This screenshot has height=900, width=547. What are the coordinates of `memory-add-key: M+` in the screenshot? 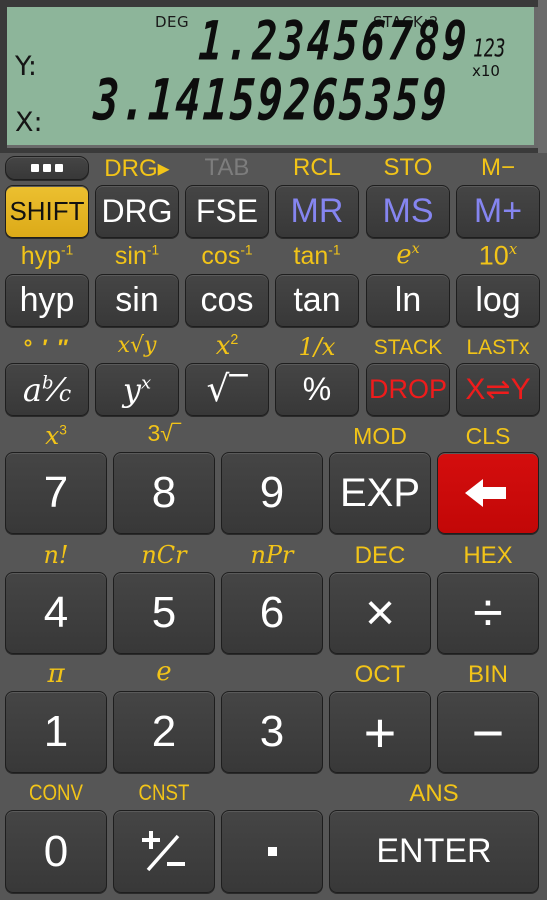 It's located at (498, 211).